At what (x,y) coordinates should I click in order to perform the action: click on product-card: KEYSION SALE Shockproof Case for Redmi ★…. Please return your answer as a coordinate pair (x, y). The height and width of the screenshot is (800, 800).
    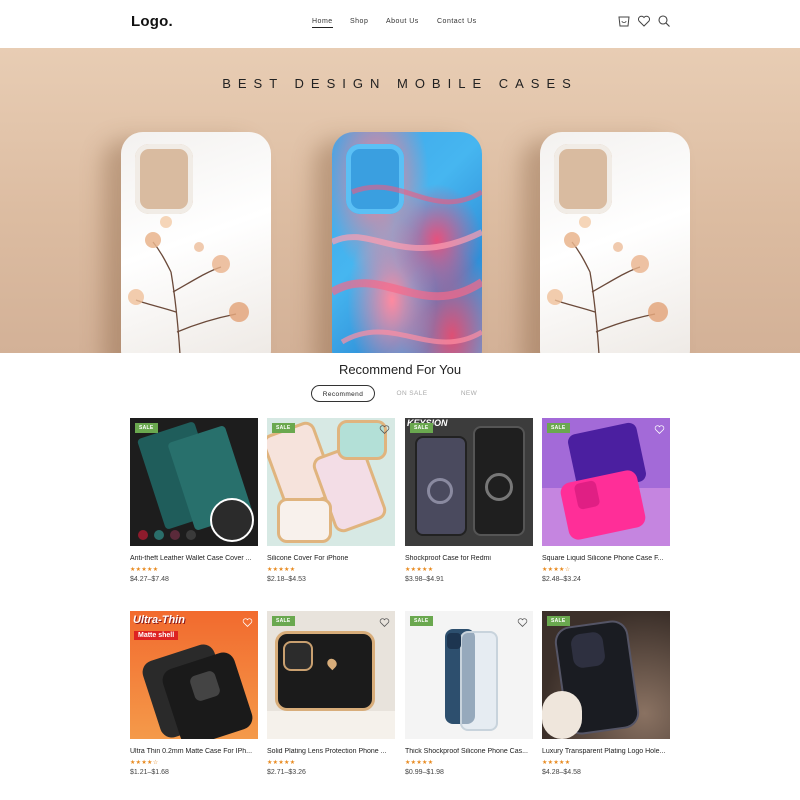
    Looking at the image, I should click on (469, 500).